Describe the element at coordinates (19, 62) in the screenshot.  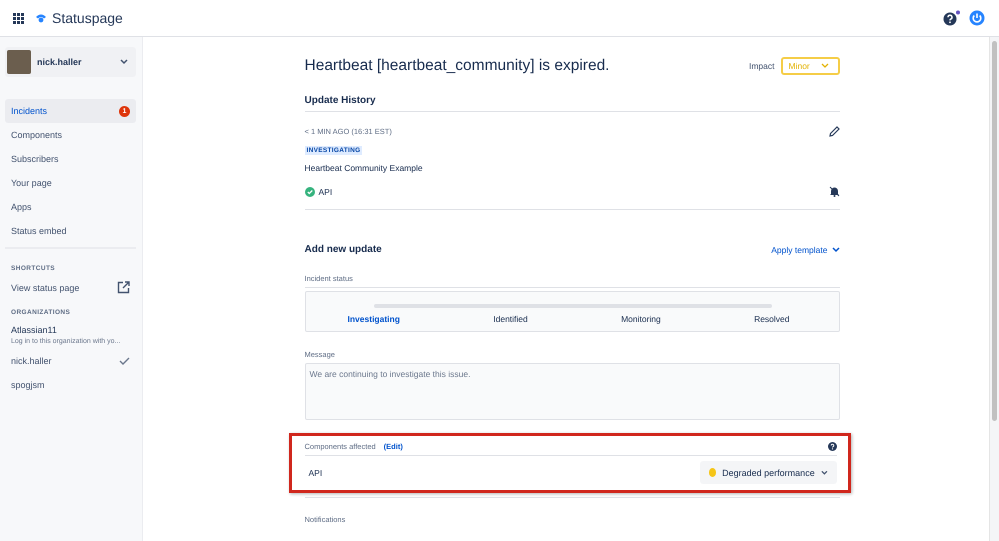
I see `avatar-photo-placeholder` at that location.